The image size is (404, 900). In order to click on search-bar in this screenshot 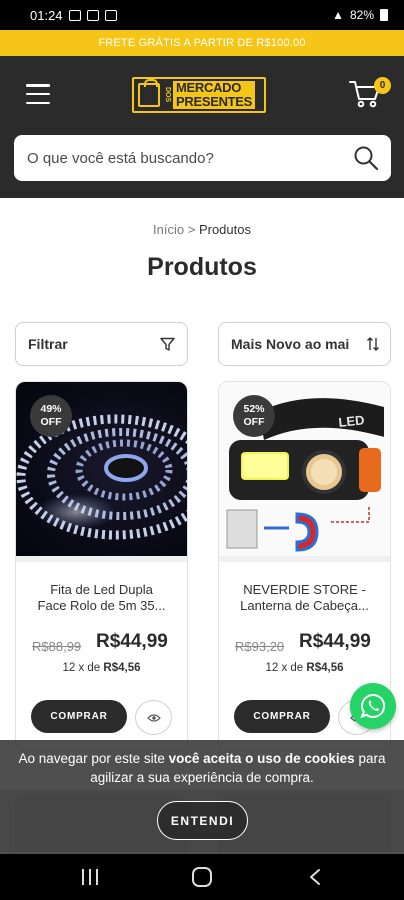, I will do `click(202, 158)`.